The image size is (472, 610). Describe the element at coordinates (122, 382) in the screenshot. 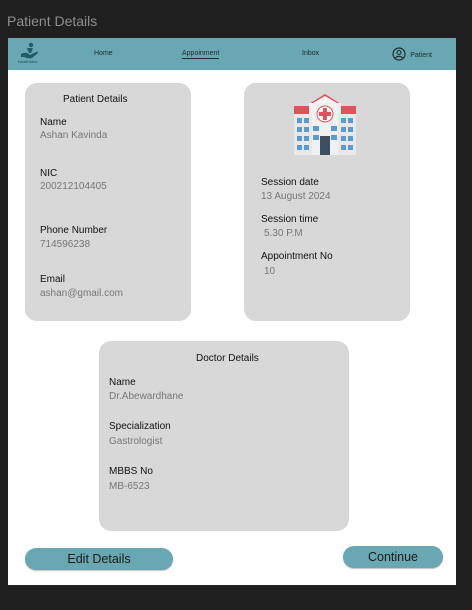

I see `doctor-name-label: Name` at that location.